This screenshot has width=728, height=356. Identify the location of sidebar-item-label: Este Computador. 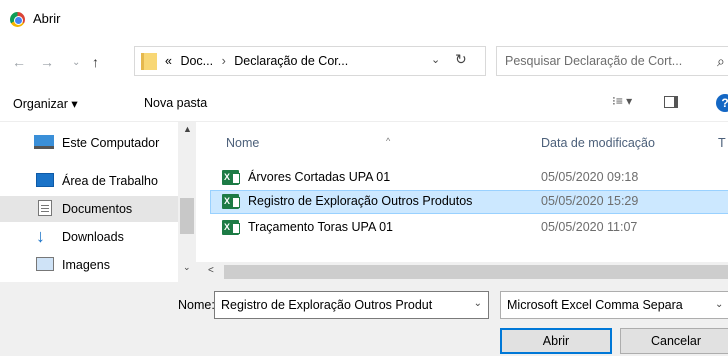
(111, 143).